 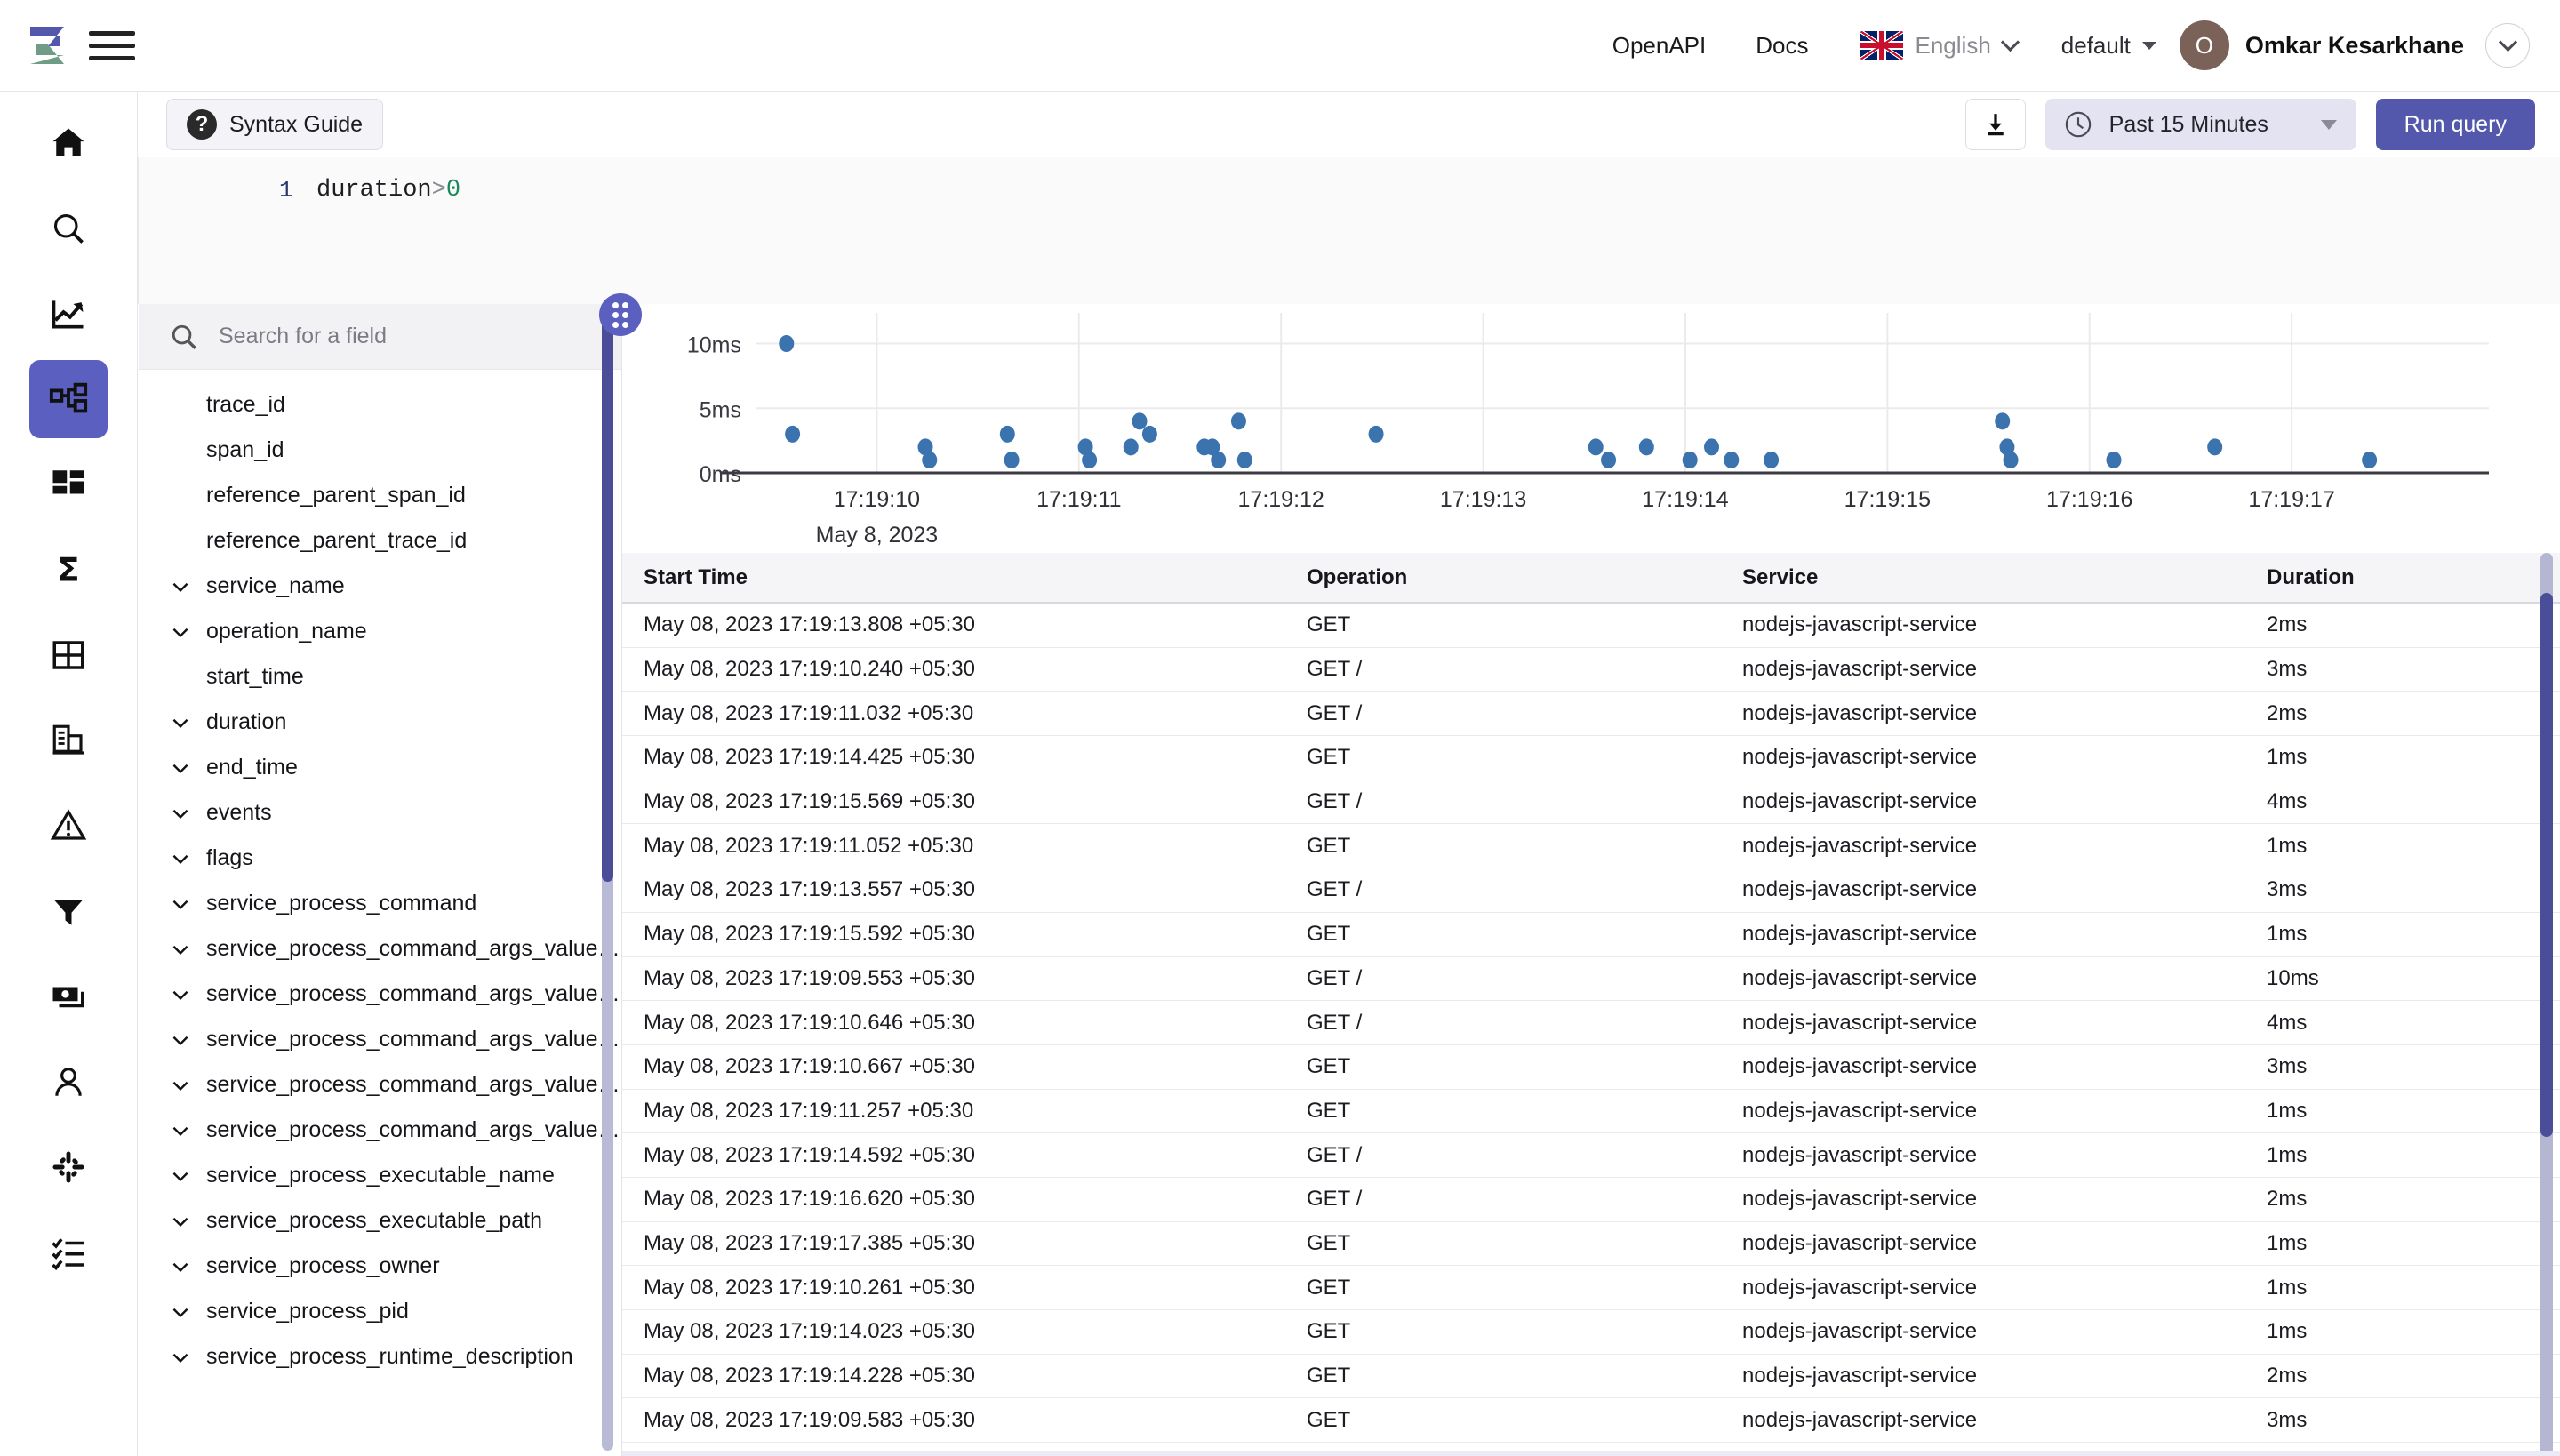 I want to click on field-list-item: service_process_runtime_description, so click(x=380, y=1357).